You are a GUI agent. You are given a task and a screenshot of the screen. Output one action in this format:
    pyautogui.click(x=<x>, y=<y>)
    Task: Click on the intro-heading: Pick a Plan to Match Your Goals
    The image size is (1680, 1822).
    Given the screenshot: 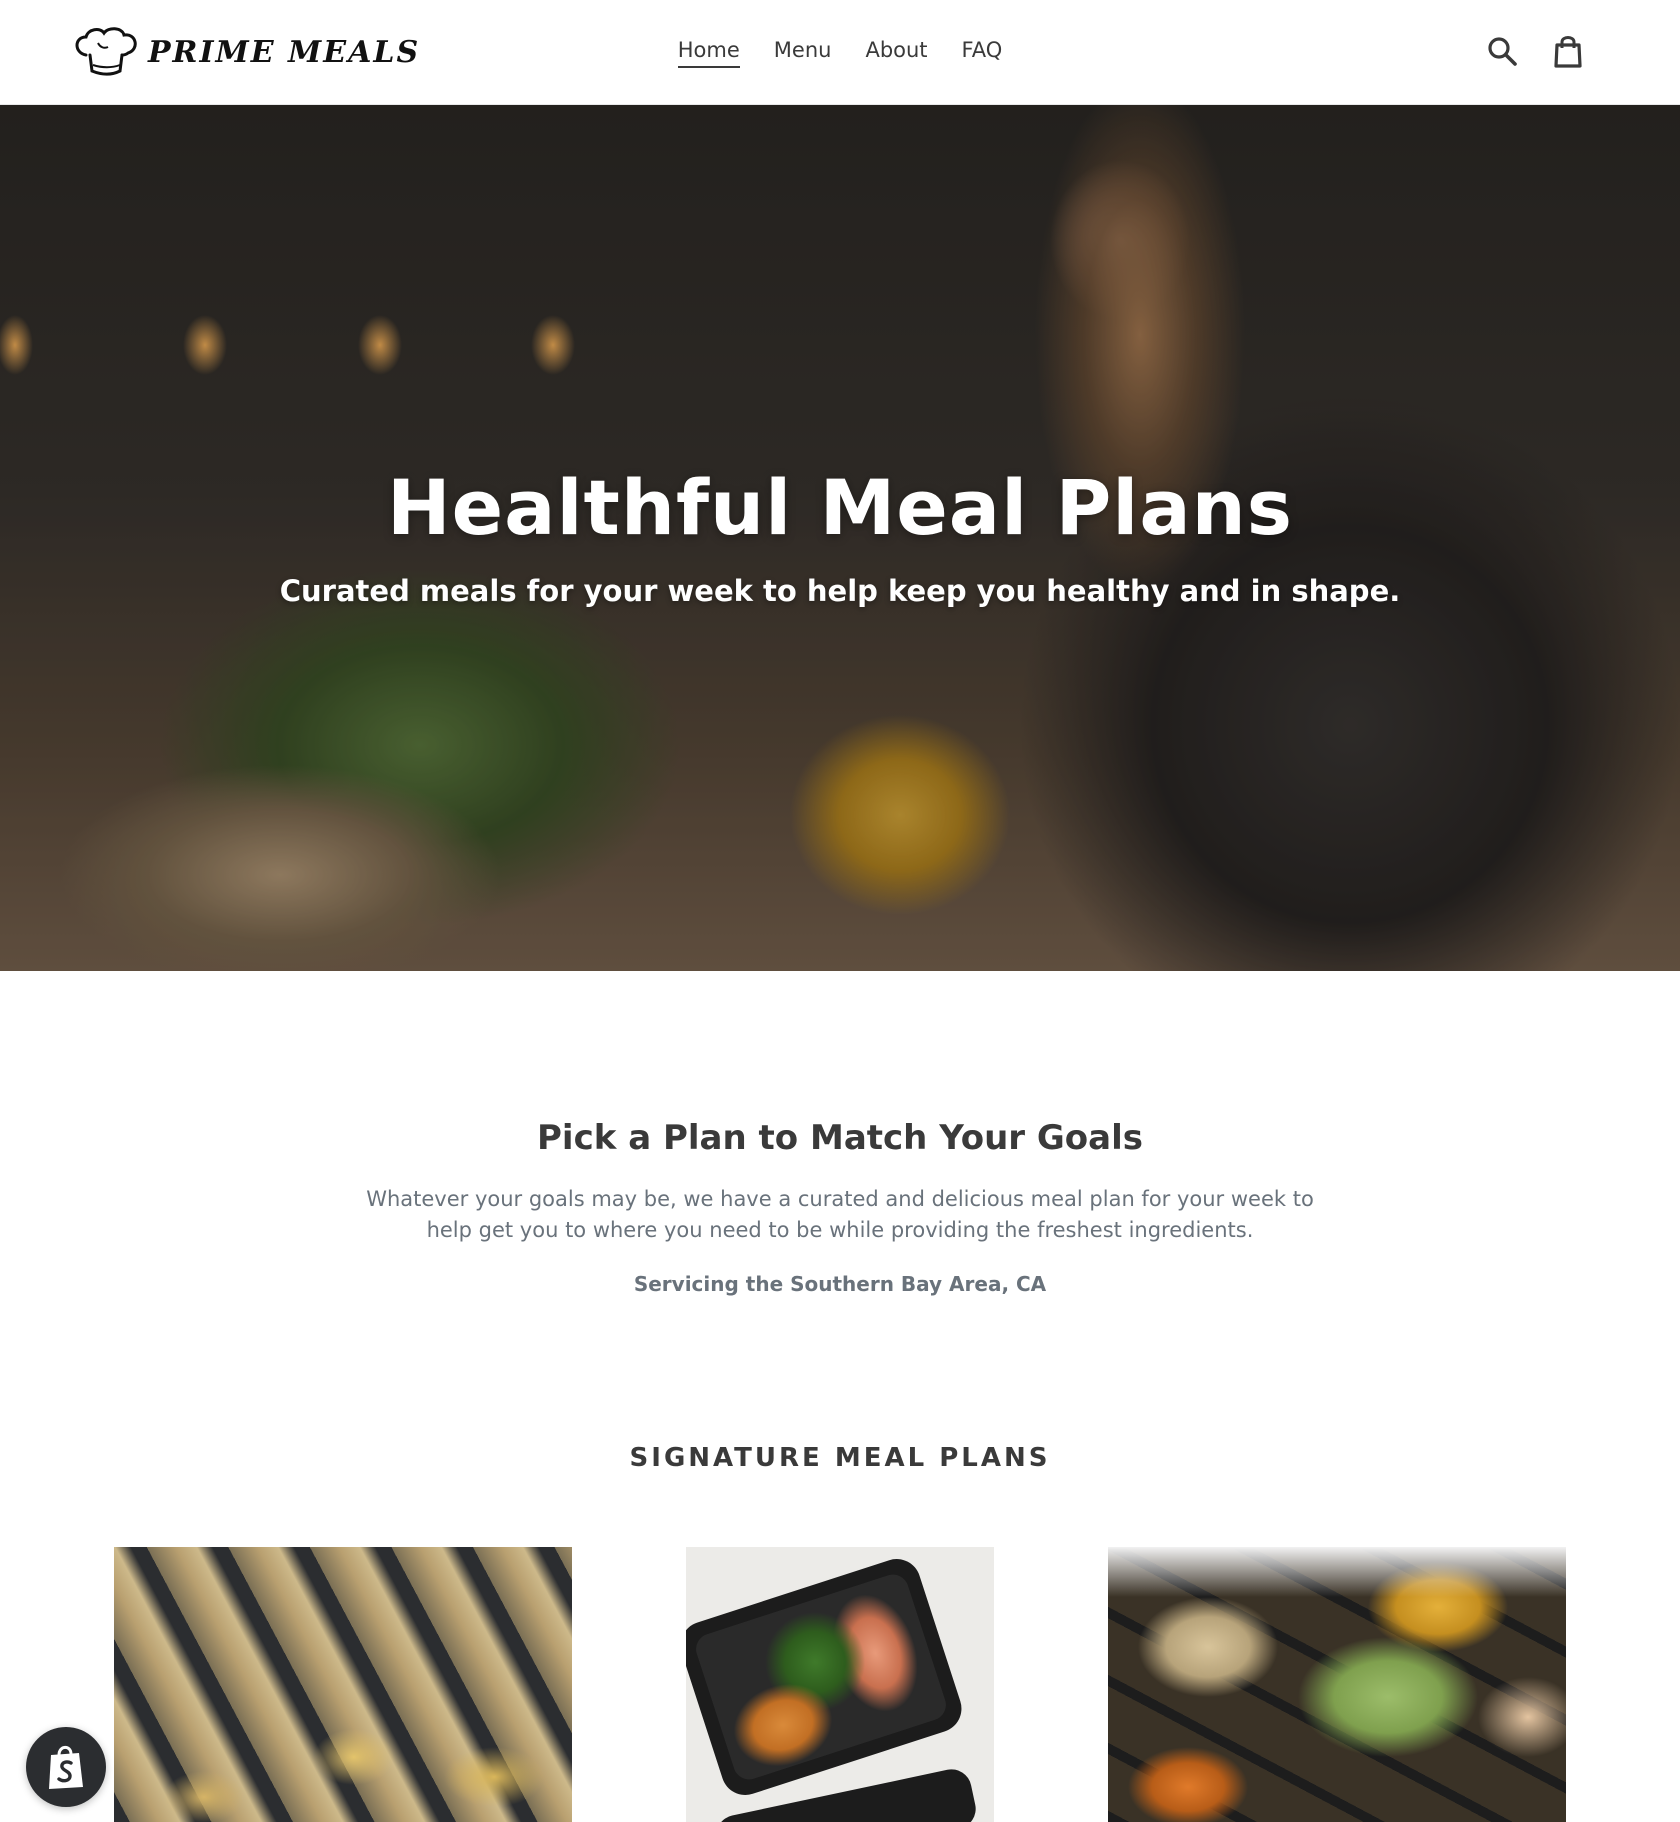 What is the action you would take?
    pyautogui.click(x=840, y=1138)
    